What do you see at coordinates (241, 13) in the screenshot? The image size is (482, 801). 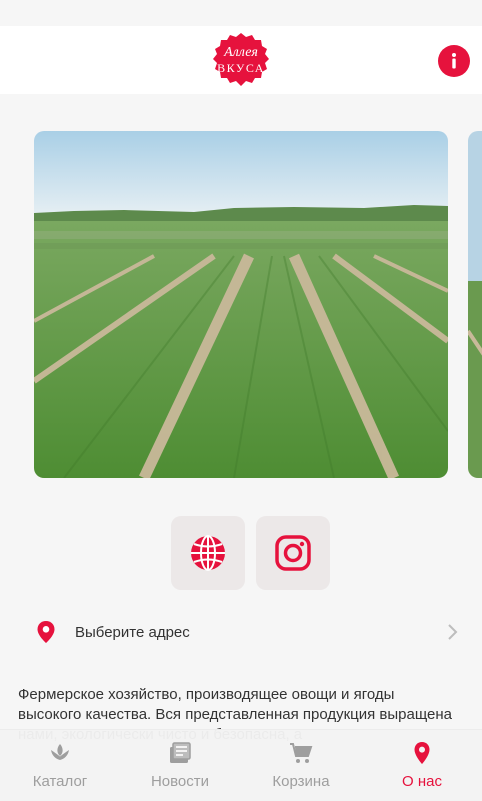 I see `status-bar` at bounding box center [241, 13].